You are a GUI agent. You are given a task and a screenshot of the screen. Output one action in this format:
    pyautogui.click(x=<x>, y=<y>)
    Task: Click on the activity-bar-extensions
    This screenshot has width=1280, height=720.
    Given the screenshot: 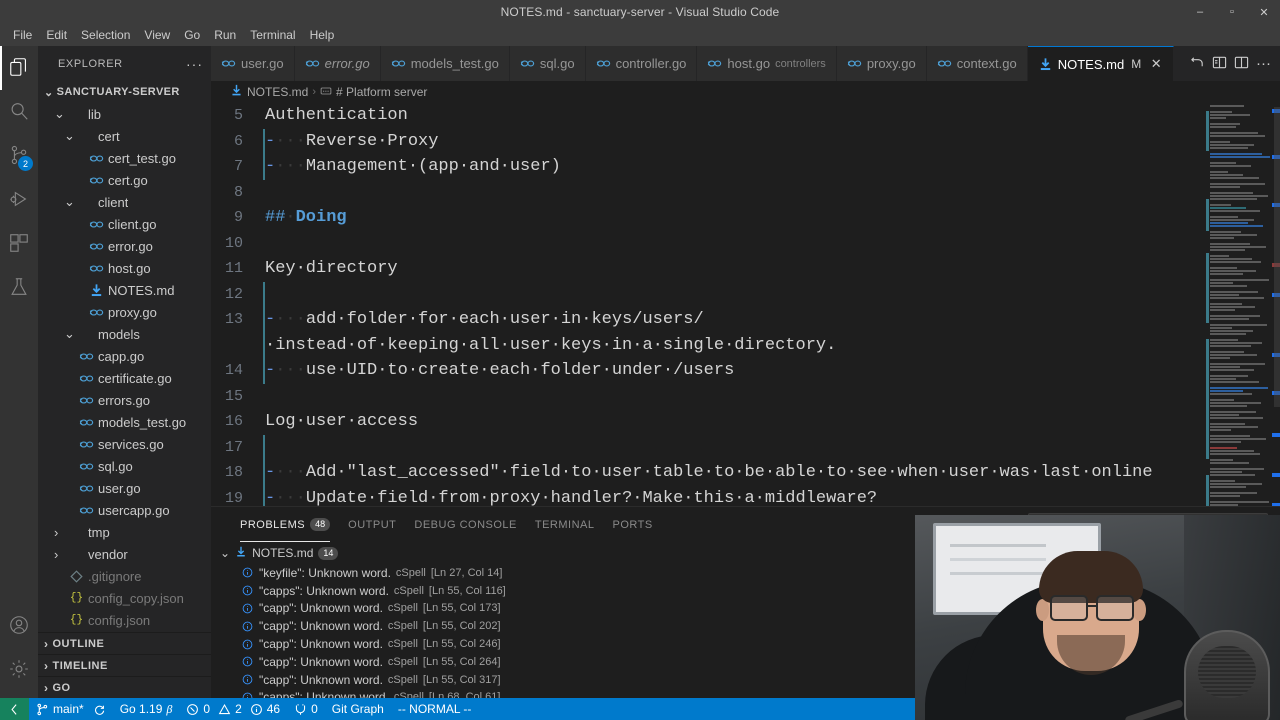 What is the action you would take?
    pyautogui.click(x=19, y=244)
    